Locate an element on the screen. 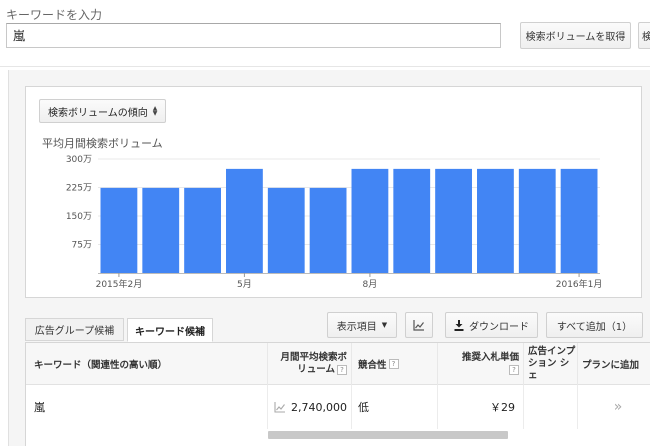 This screenshot has width=650, height=446. add-all-button: すべて追加（1） is located at coordinates (594, 325).